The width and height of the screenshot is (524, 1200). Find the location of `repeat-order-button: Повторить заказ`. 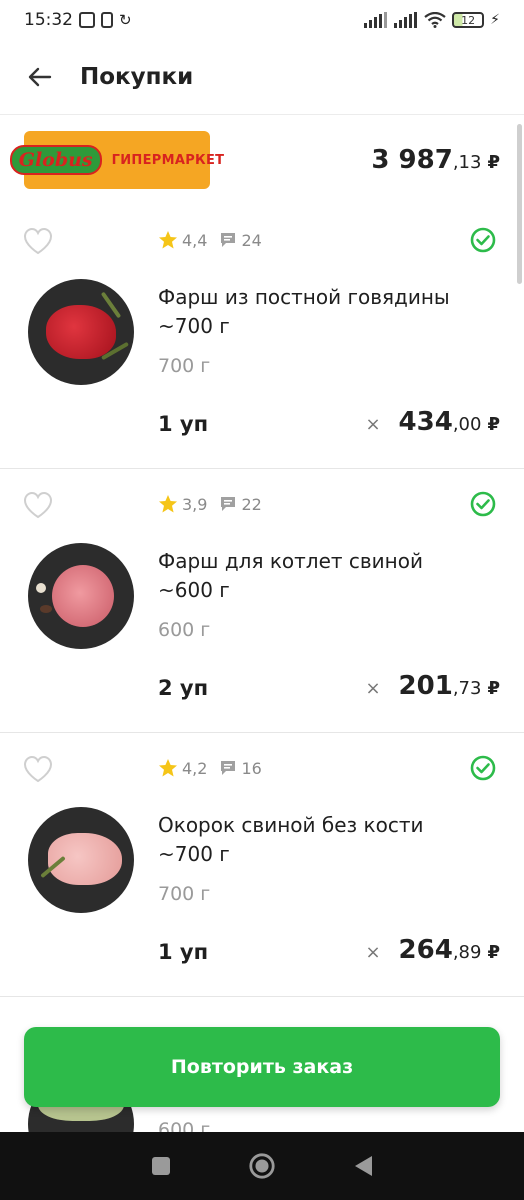

repeat-order-button: Повторить заказ is located at coordinates (262, 1067).